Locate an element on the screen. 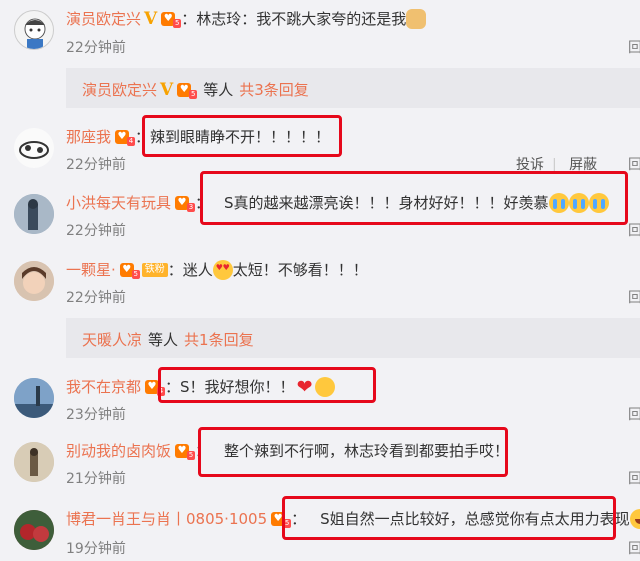 The height and width of the screenshot is (561, 640). laughing-emoji-icon is located at coordinates (634, 518).